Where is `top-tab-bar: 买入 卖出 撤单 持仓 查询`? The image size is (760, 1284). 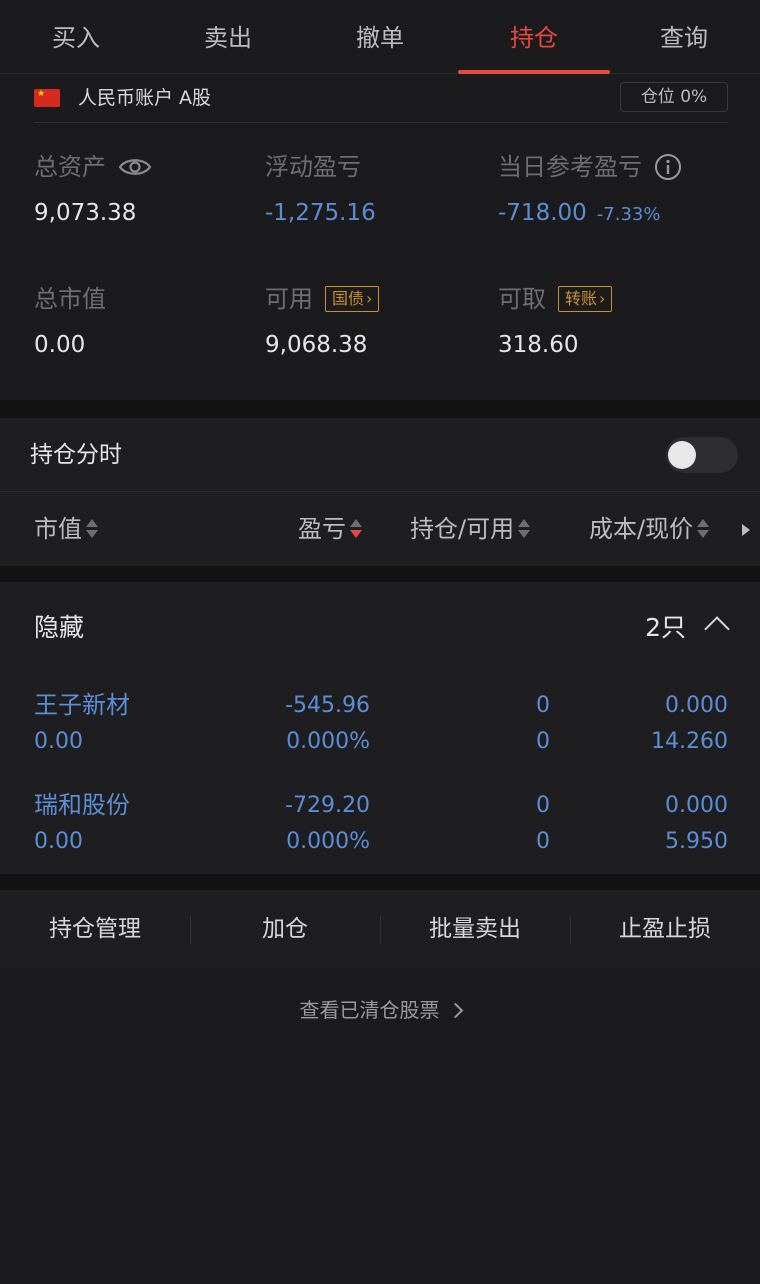
top-tab-bar: 买入 卖出 撤单 持仓 查询 is located at coordinates (380, 37).